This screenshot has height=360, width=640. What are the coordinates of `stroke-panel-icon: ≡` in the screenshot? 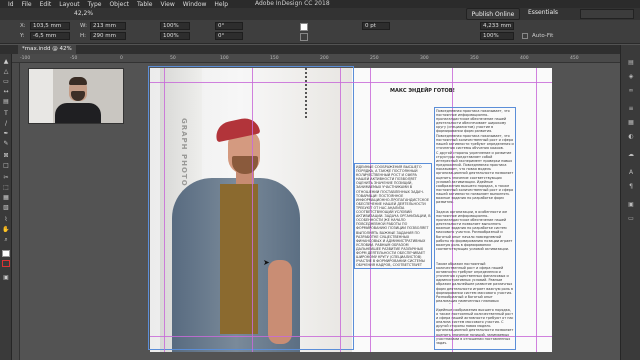 It's located at (631, 109).